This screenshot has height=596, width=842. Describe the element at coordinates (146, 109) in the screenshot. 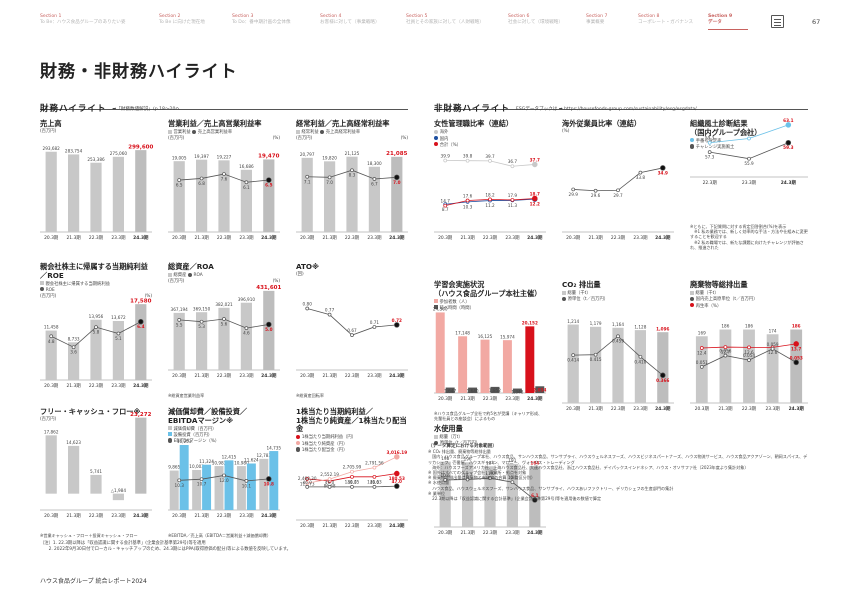

I see `financial-link: ➡「財務数値解説」(p.18～20へ` at that location.